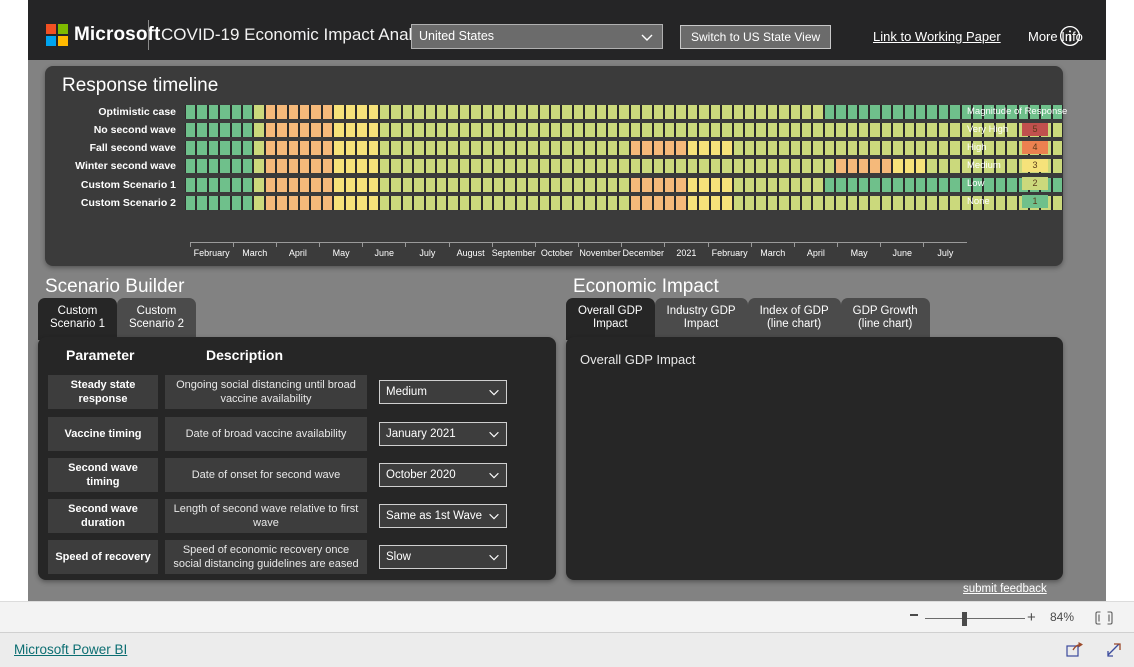 This screenshot has height=667, width=1134. What do you see at coordinates (554, 148) in the screenshot?
I see `timeline-row: Fall second wave` at bounding box center [554, 148].